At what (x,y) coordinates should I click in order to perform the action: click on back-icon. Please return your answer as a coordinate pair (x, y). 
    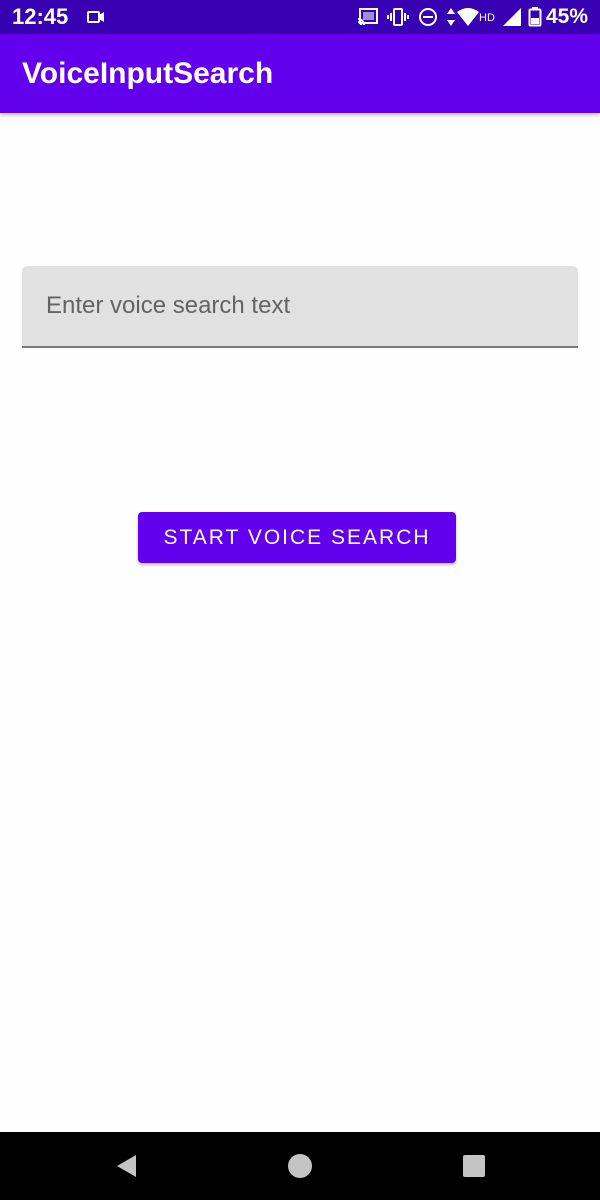
    Looking at the image, I should click on (126, 1166).